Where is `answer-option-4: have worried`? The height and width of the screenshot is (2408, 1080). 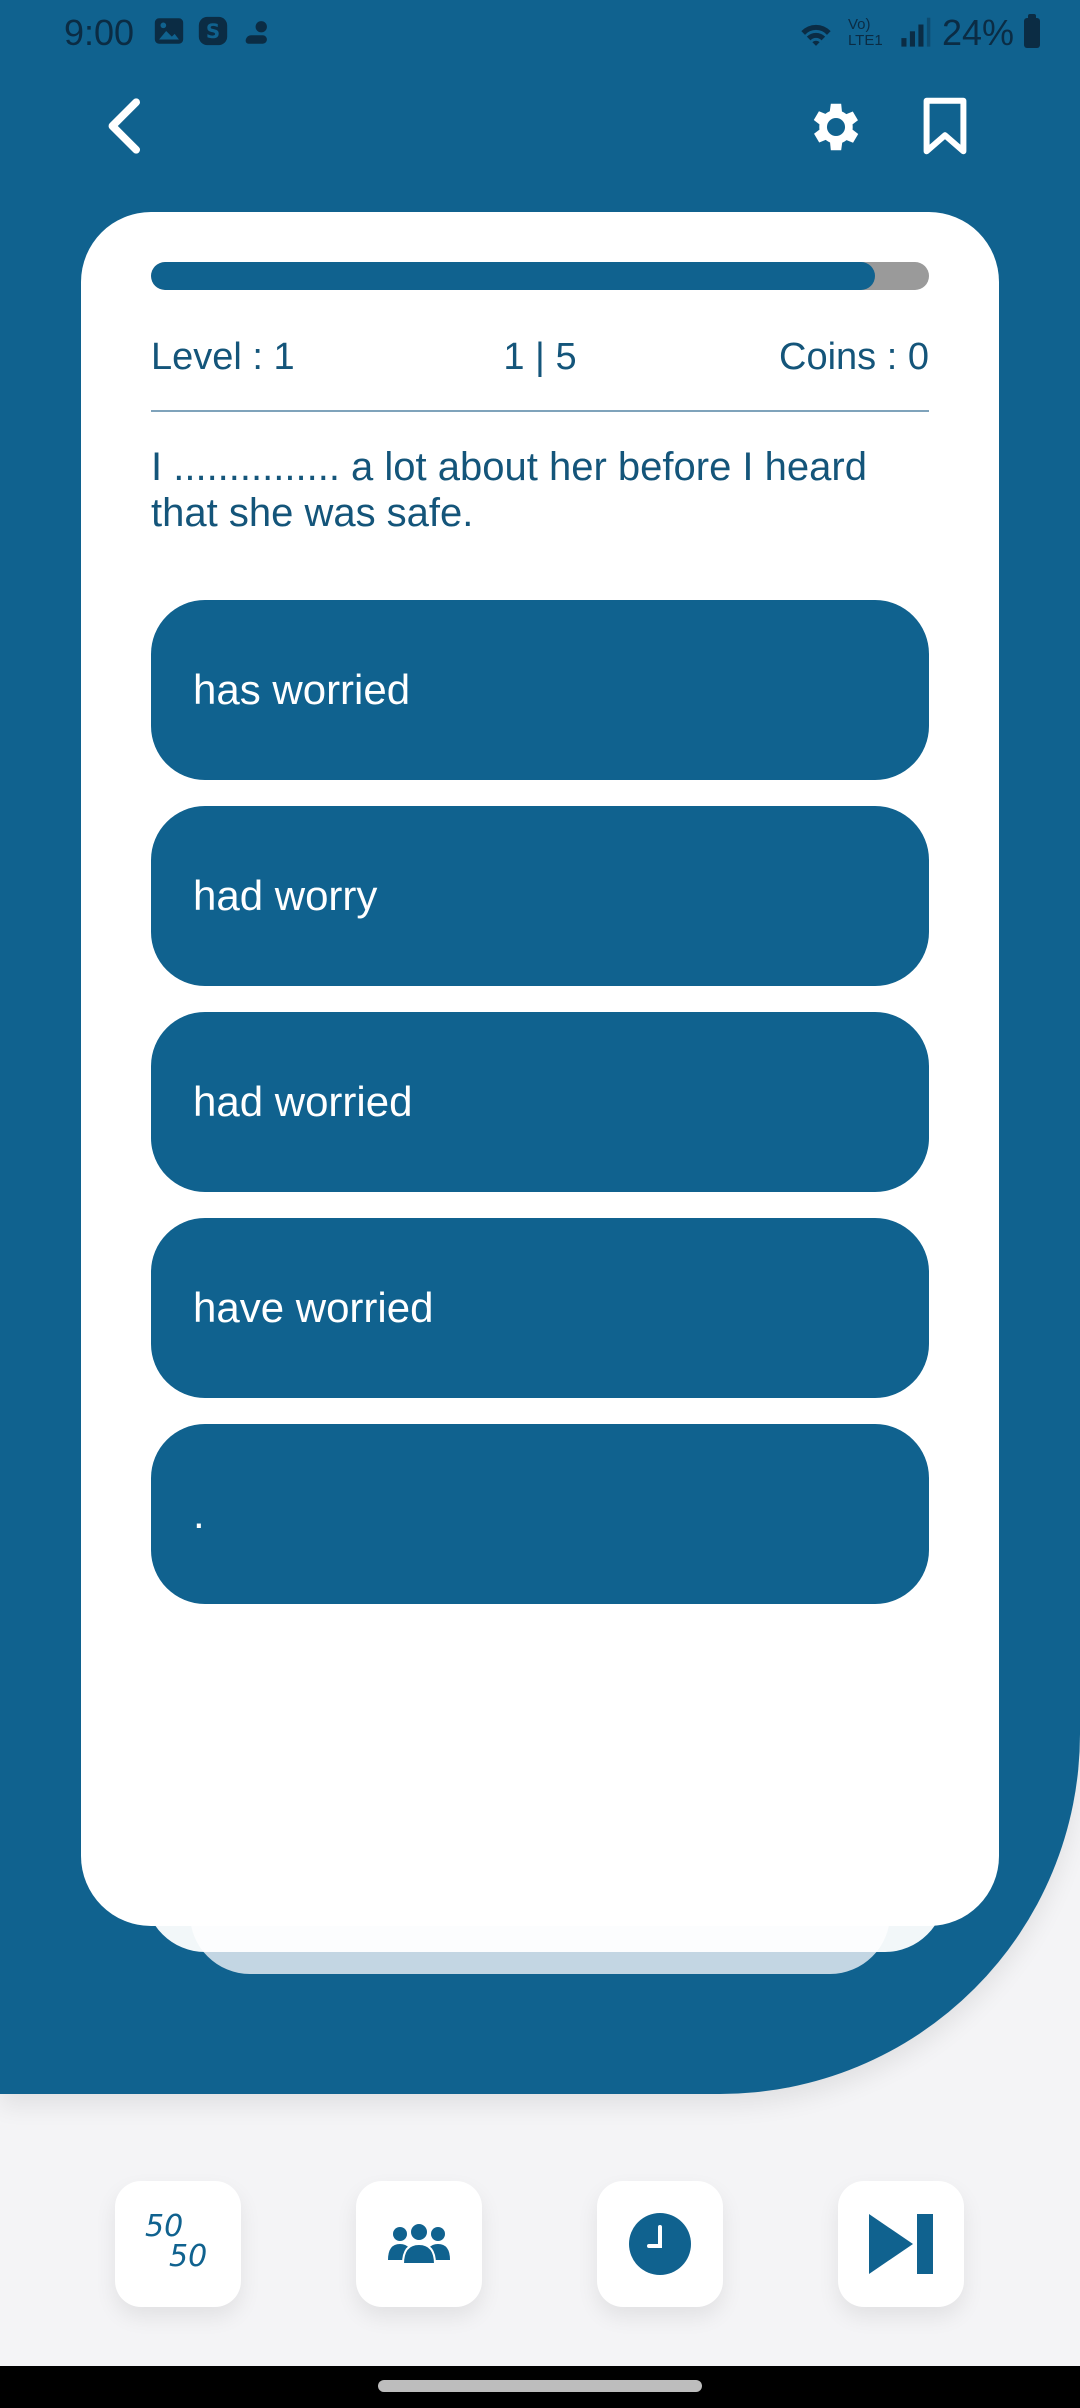 answer-option-4: have worried is located at coordinates (540, 1308).